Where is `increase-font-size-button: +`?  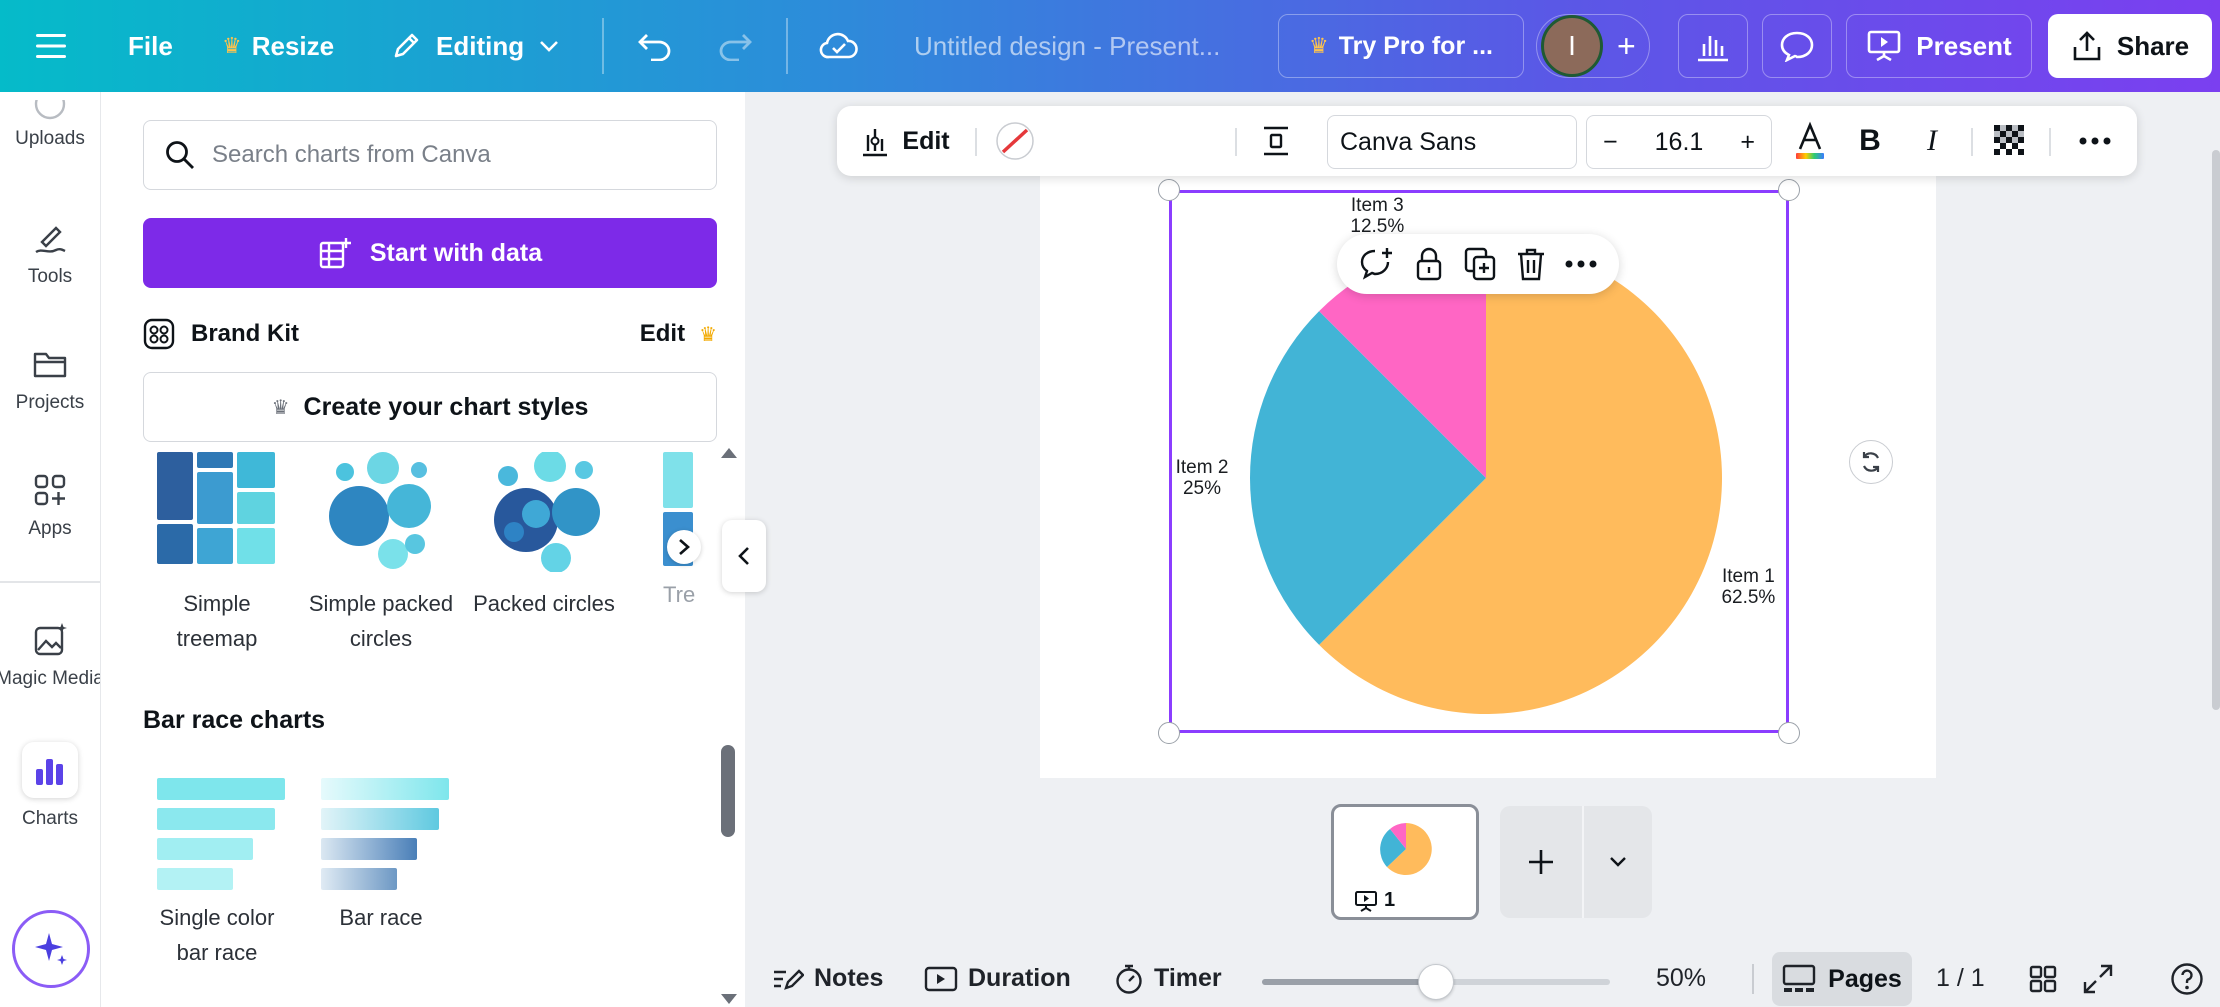
increase-font-size-button: + is located at coordinates (1747, 142).